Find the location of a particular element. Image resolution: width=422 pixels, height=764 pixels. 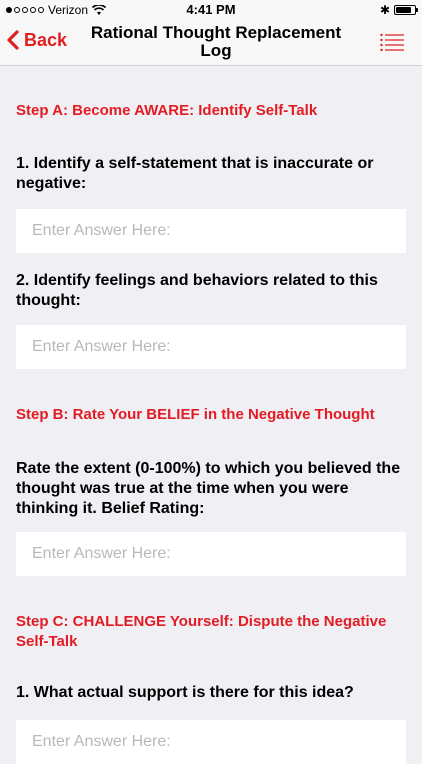

list-menu-icon is located at coordinates (392, 42).